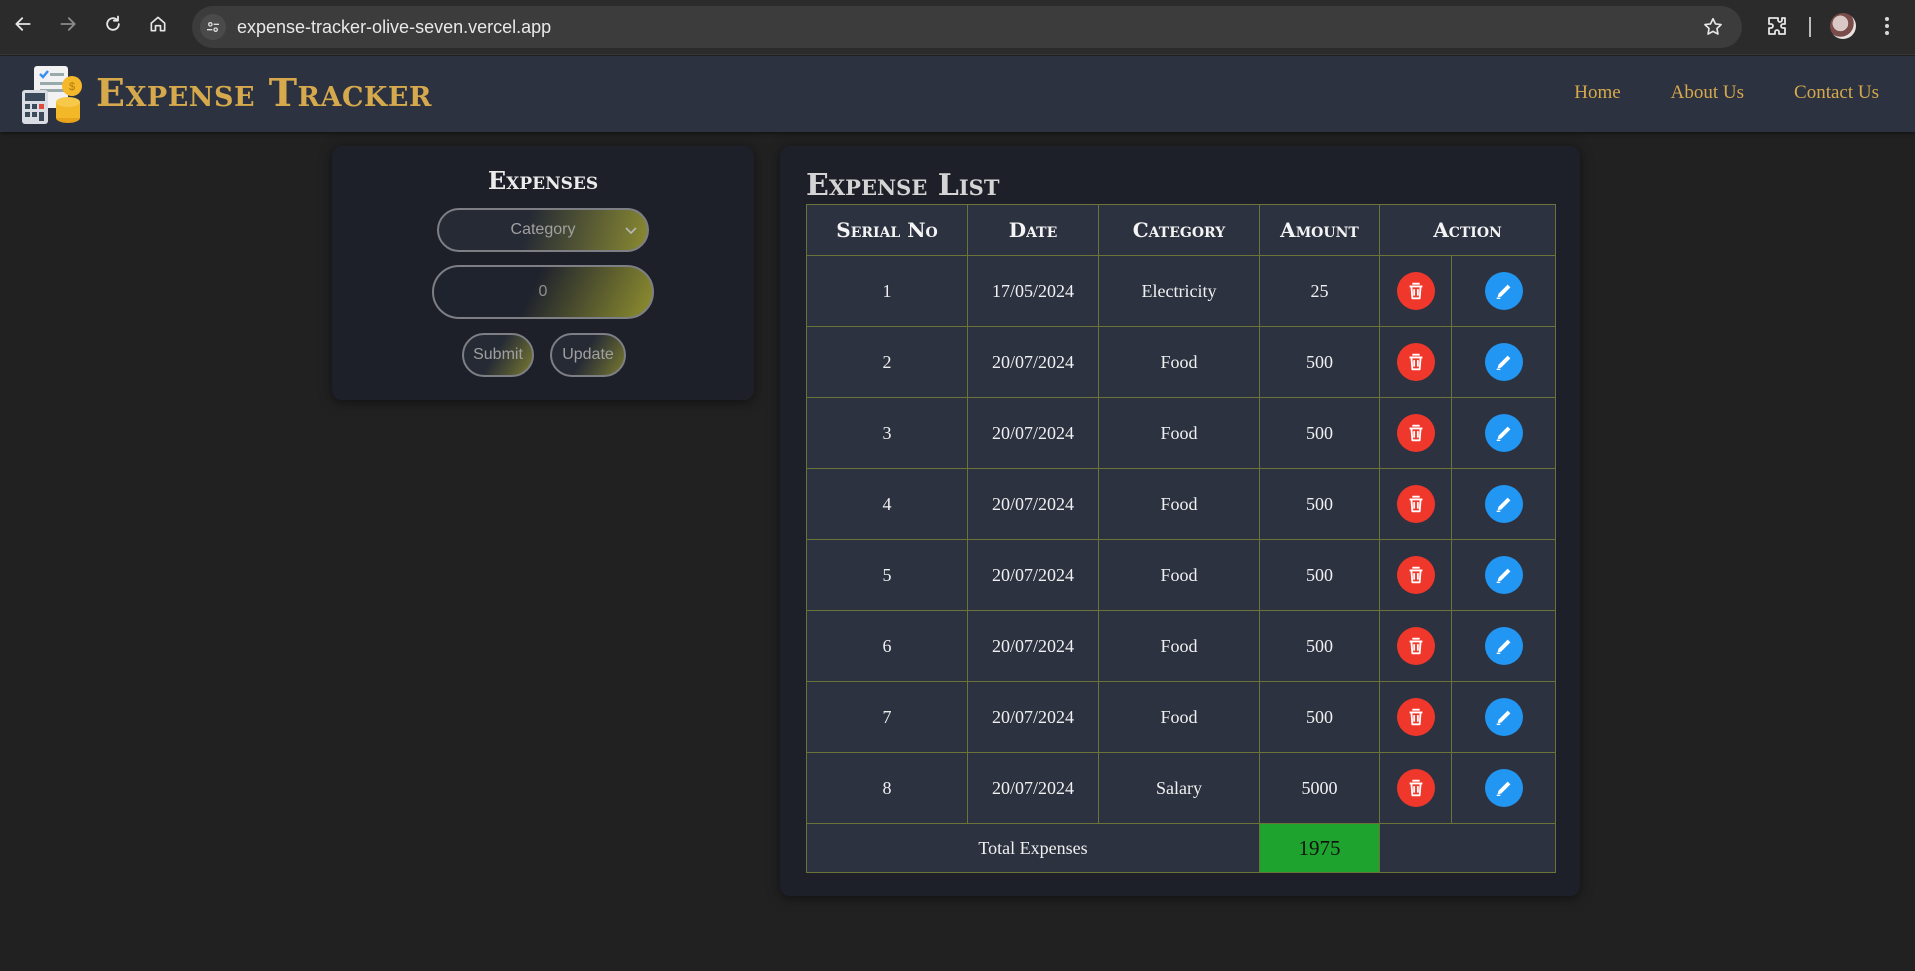 The image size is (1915, 971). I want to click on update-button: Update, so click(588, 355).